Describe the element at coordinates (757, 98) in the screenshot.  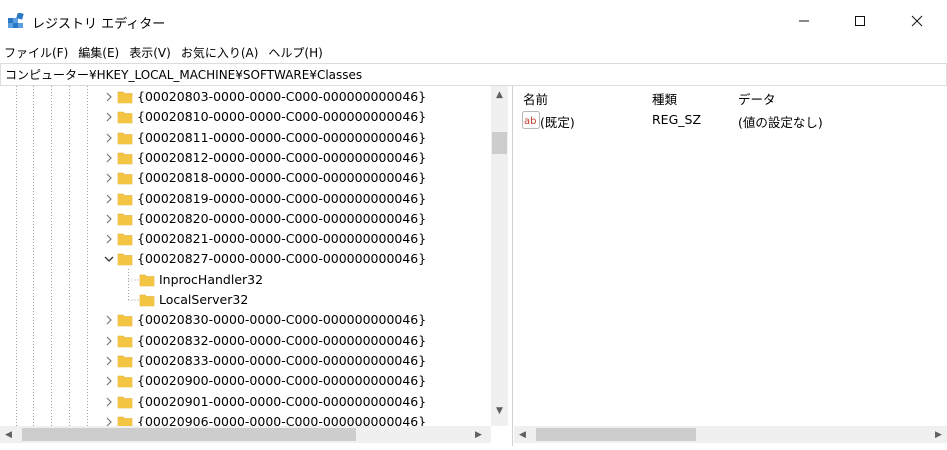
I see `column-header-data: データ` at that location.